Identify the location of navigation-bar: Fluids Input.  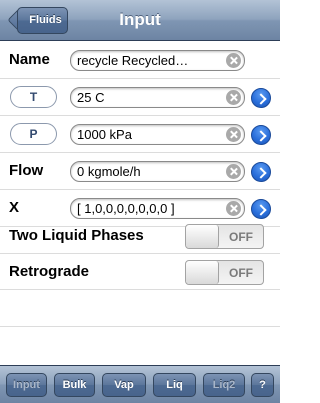
(140, 20).